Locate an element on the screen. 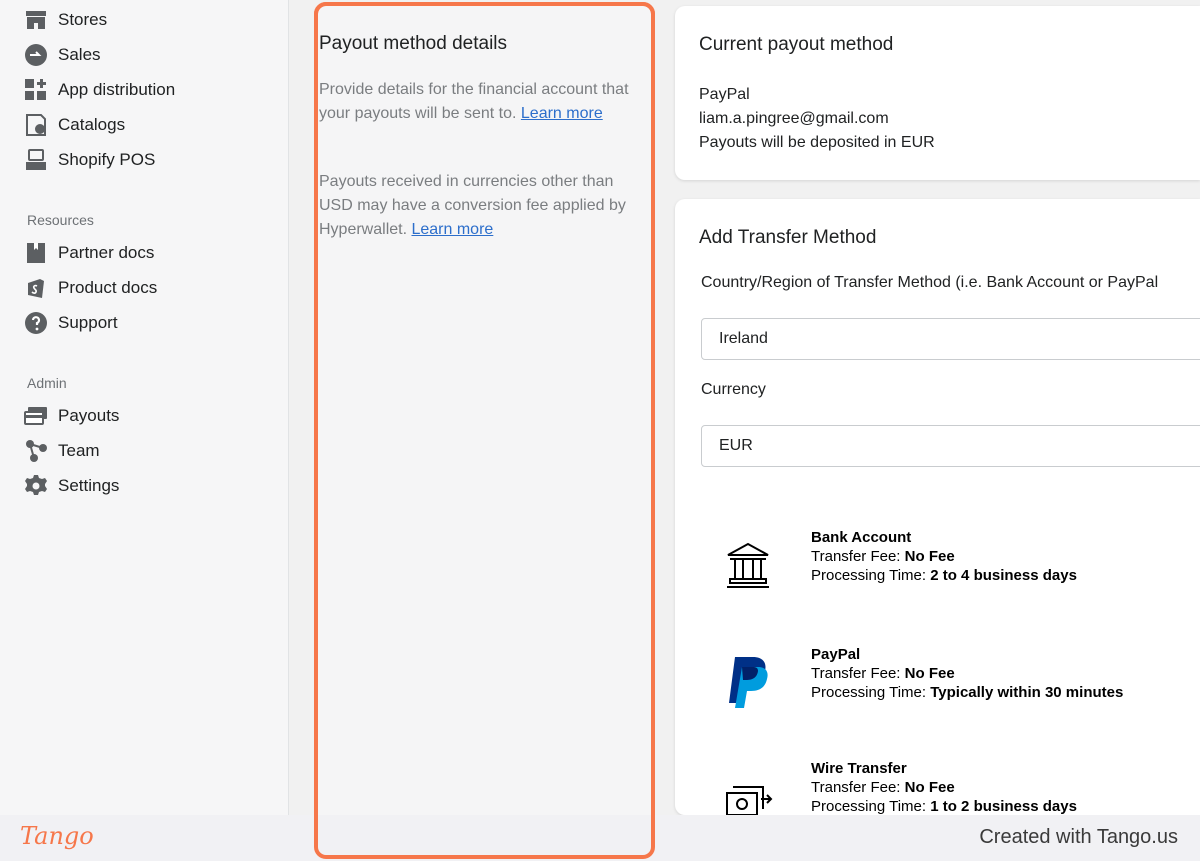 The width and height of the screenshot is (1200, 861). method-processing-time: Processing Time: 2 to 4 business days is located at coordinates (944, 575).